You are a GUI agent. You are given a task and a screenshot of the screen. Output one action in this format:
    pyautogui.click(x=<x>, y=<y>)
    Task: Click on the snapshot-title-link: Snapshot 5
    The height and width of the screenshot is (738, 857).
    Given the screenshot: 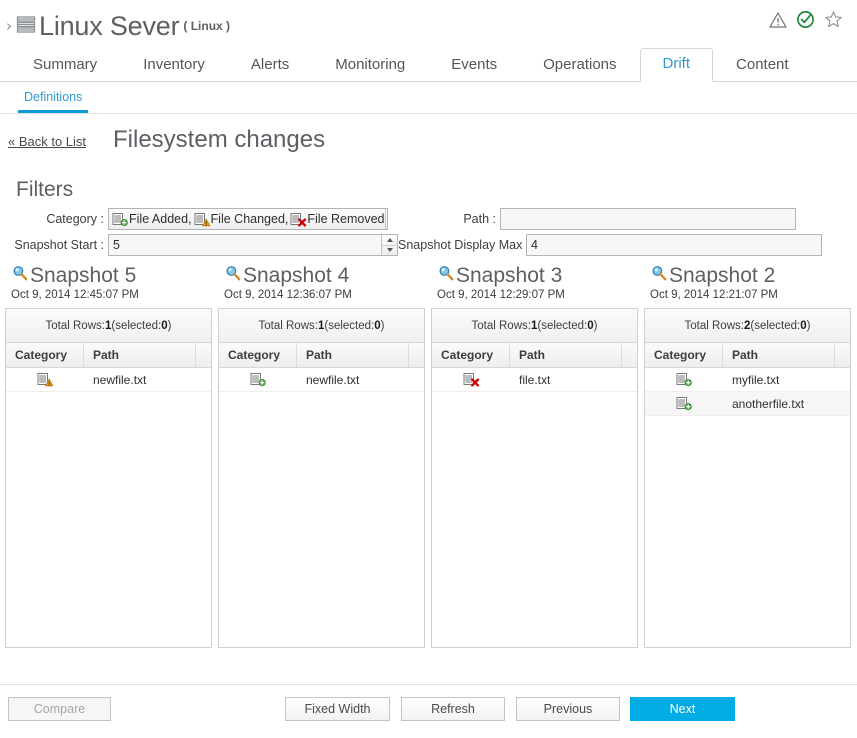 What is the action you would take?
    pyautogui.click(x=111, y=276)
    